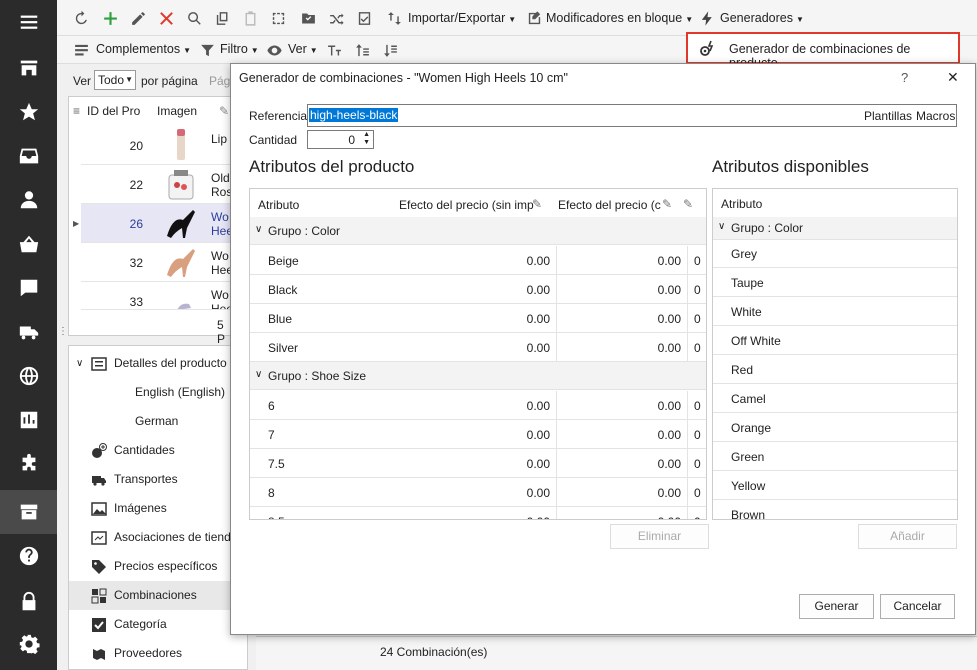 This screenshot has width=977, height=670. I want to click on column-header-image: Imagen, so click(177, 111).